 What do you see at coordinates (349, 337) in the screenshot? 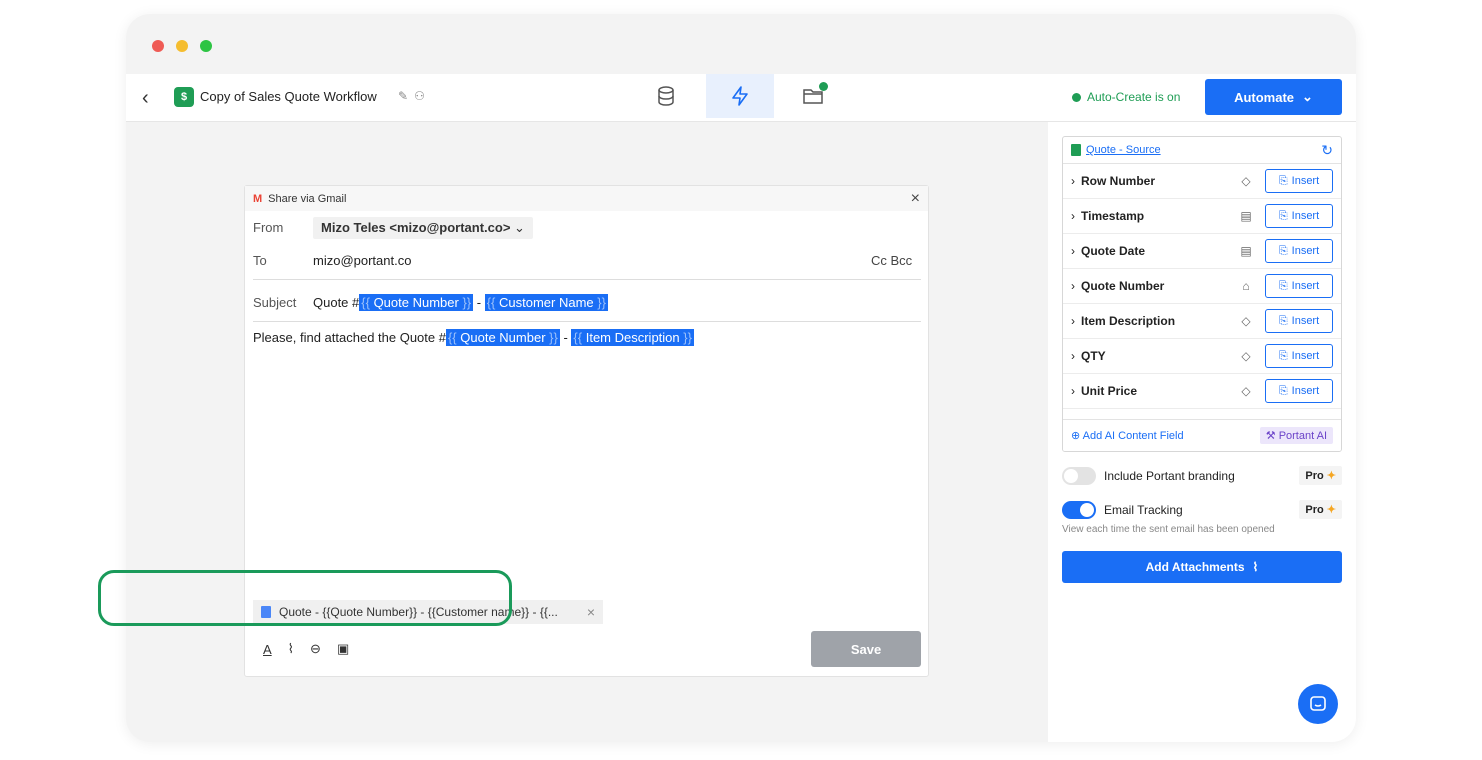
I see `body-text: Please, find attached the Quote #` at bounding box center [349, 337].